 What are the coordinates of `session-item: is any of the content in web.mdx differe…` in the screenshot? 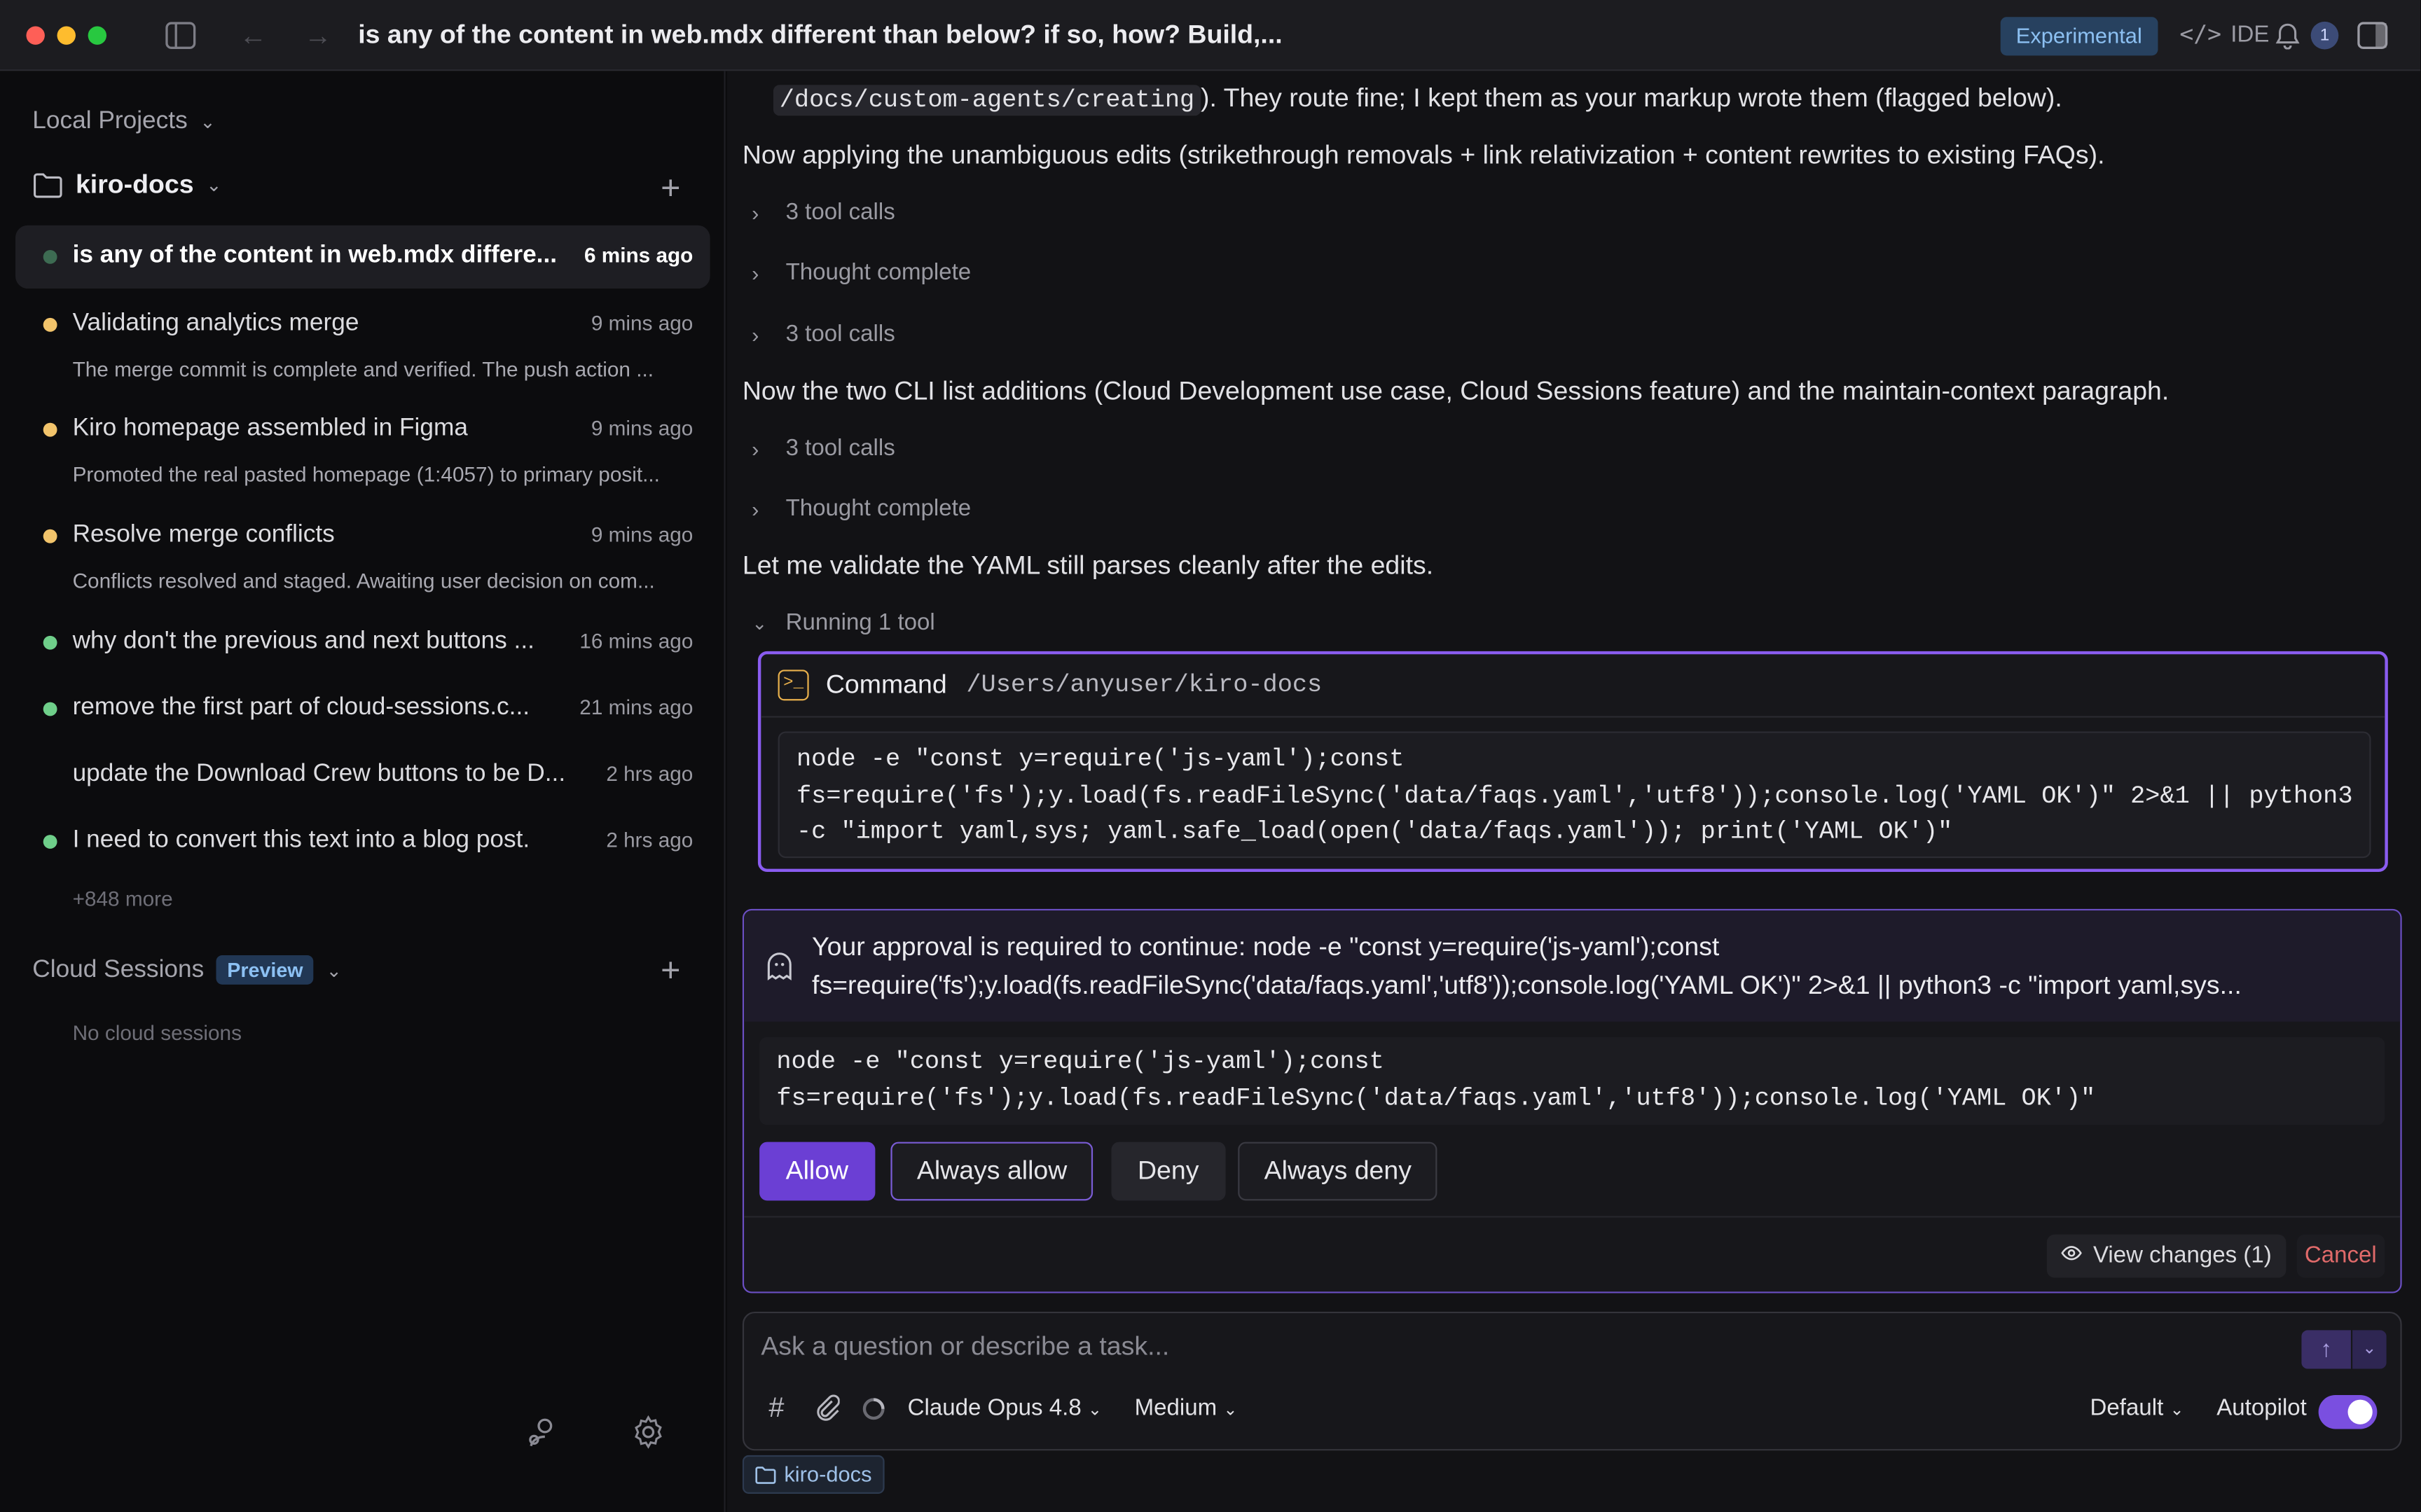 It's located at (362, 257).